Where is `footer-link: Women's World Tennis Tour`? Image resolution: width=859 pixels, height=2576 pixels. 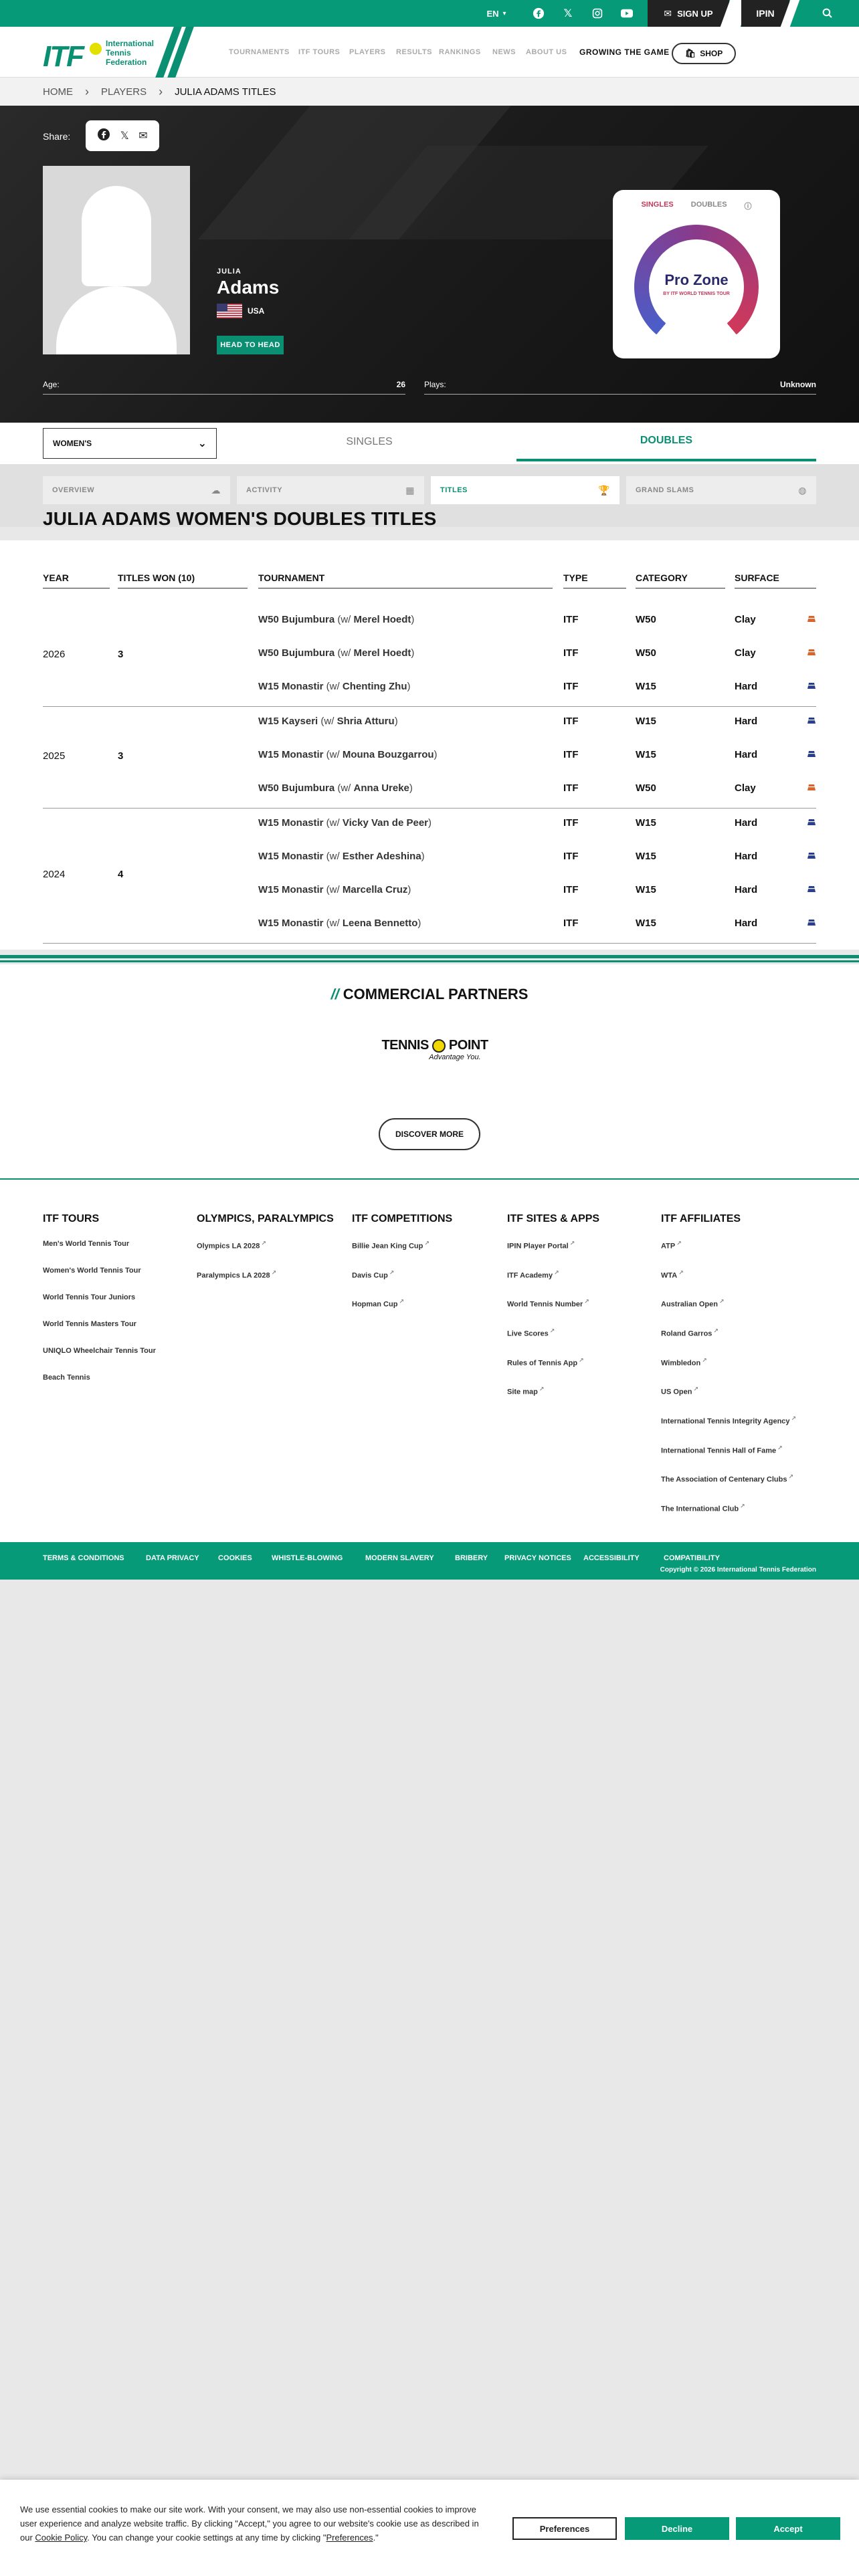 footer-link: Women's World Tennis Tour is located at coordinates (99, 1271).